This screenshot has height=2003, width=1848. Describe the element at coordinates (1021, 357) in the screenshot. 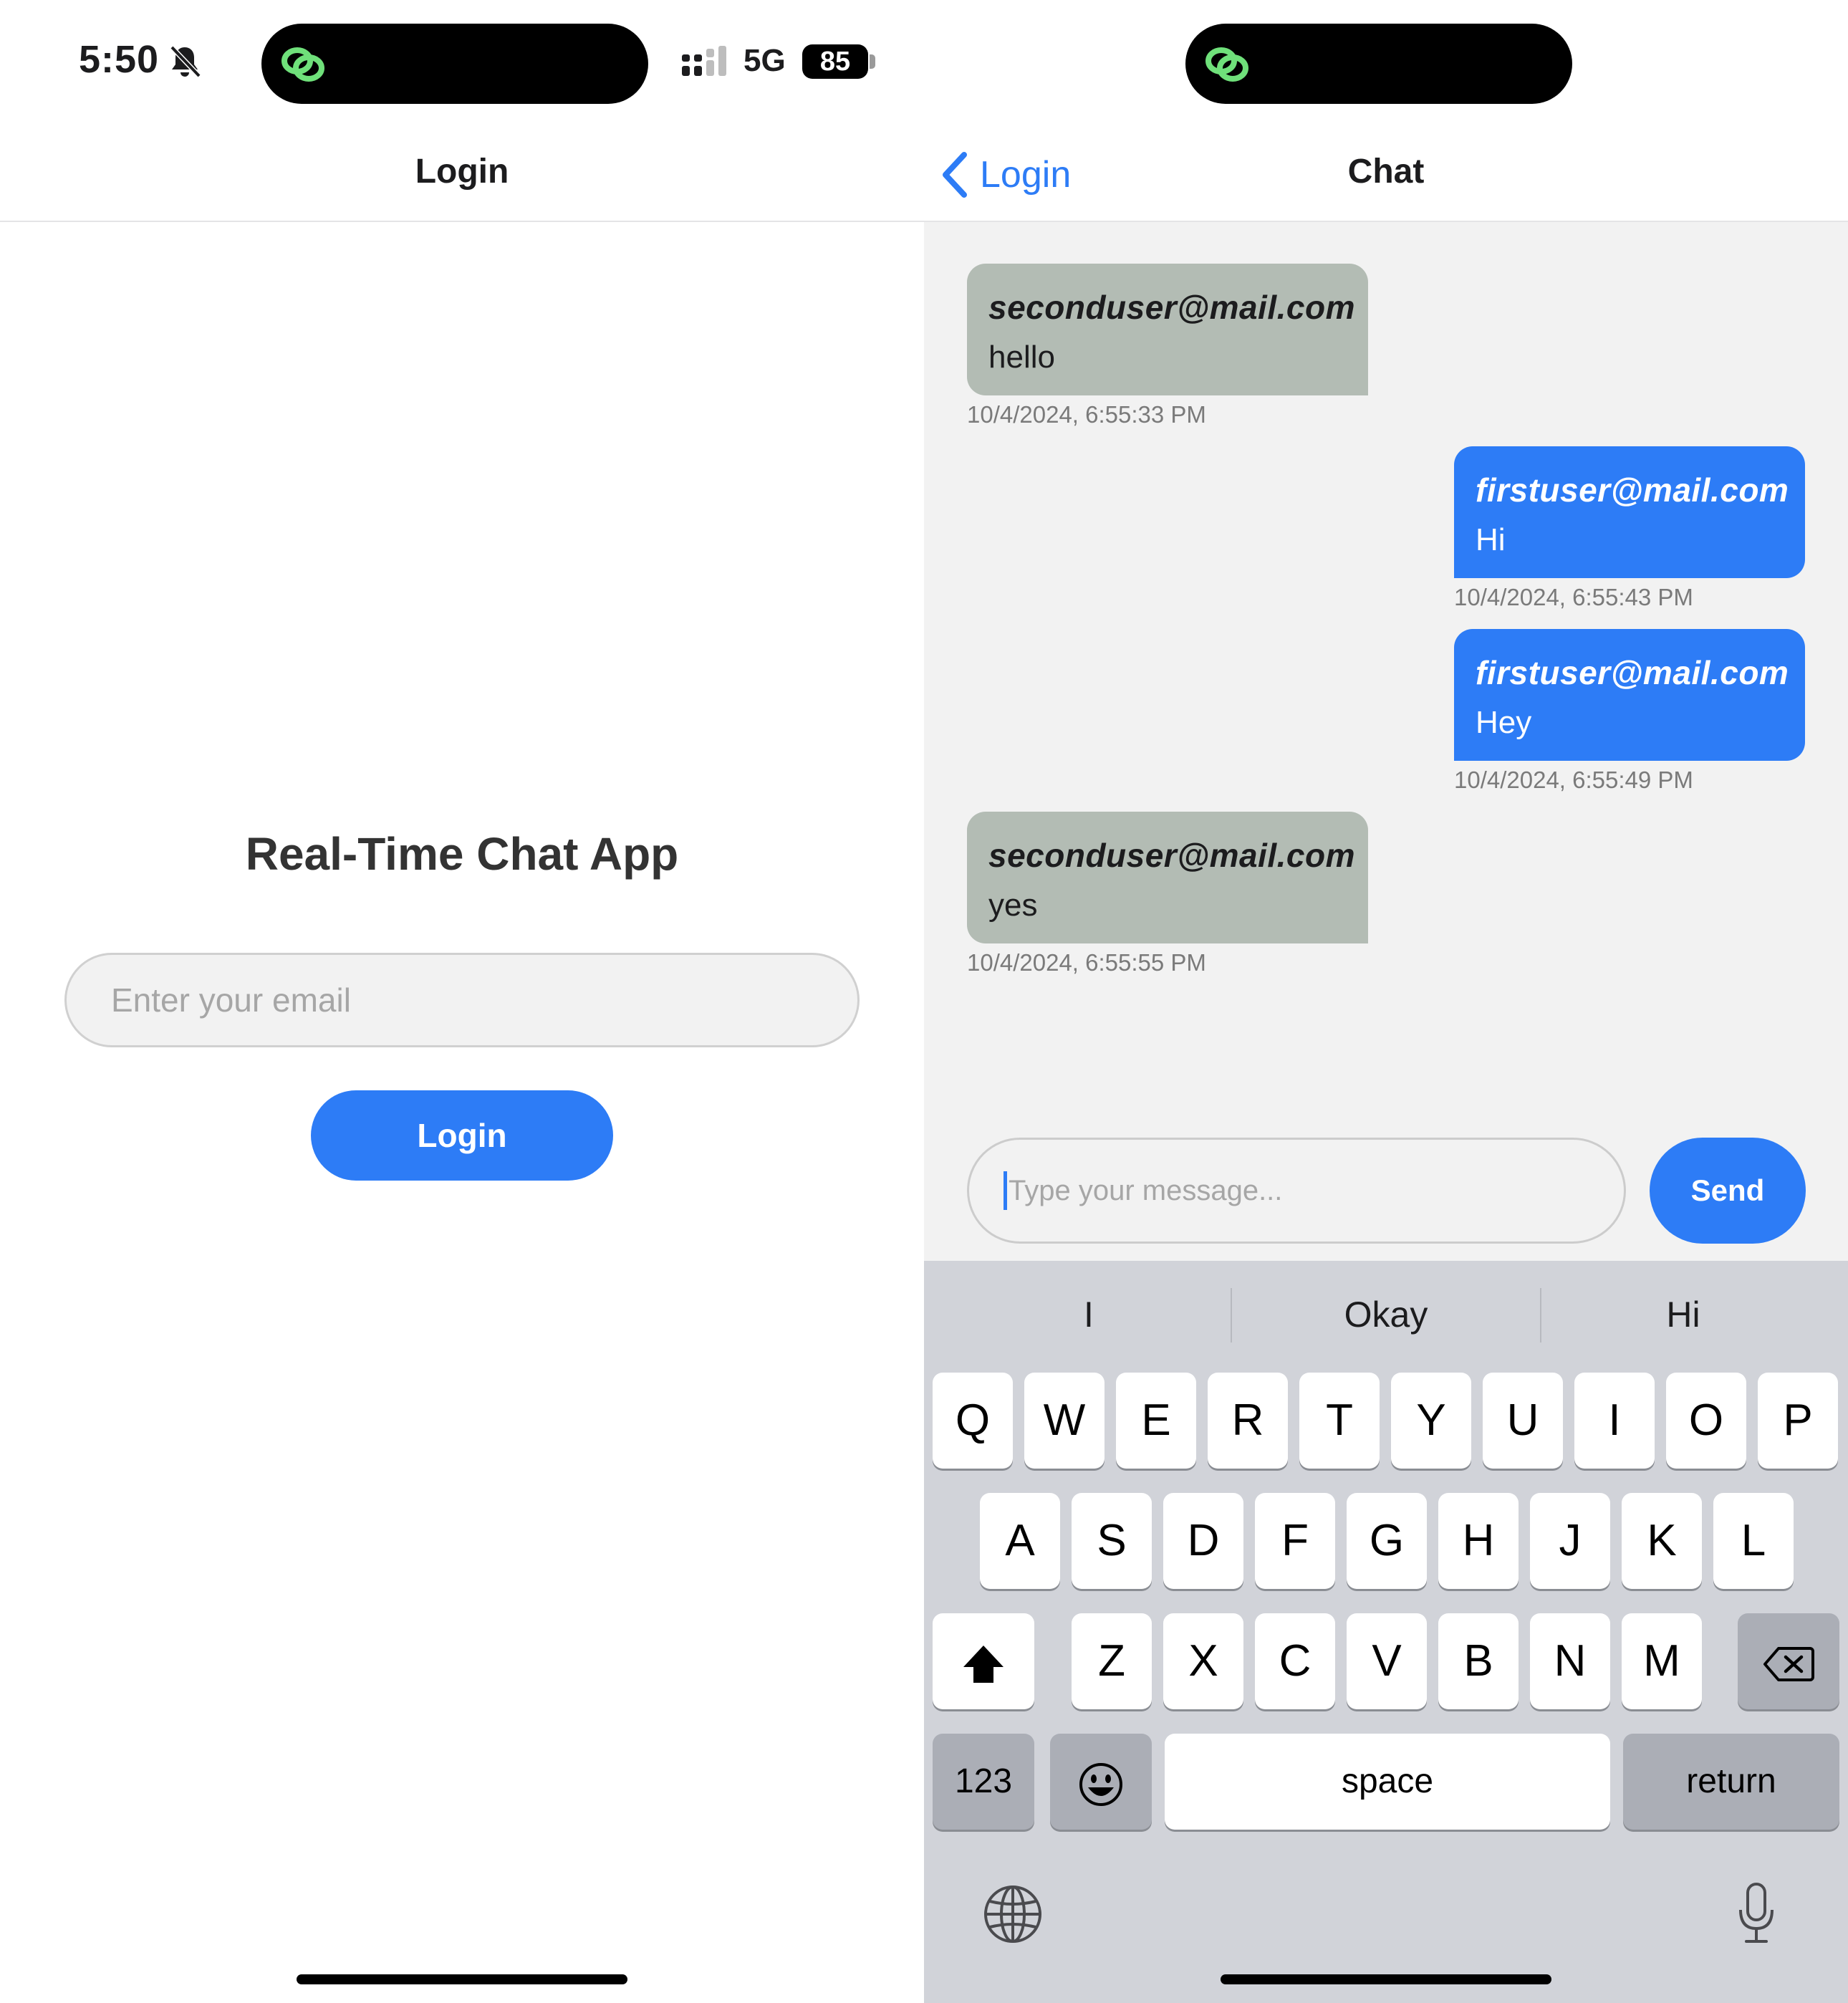

I see `message-text: hello` at that location.